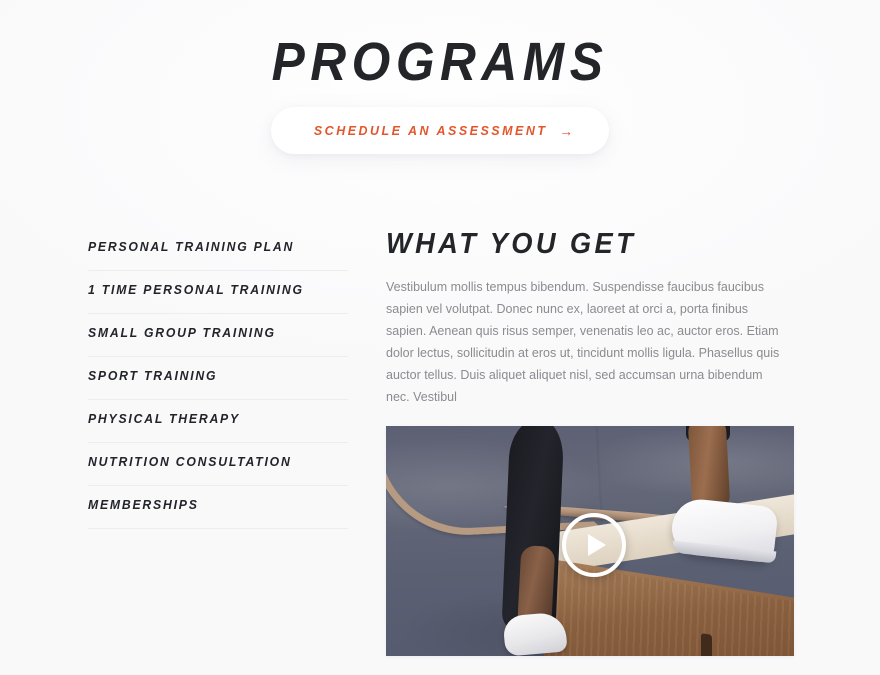 Image resolution: width=880 pixels, height=675 pixels. I want to click on list-item: MEMBERSHIPS, so click(218, 507).